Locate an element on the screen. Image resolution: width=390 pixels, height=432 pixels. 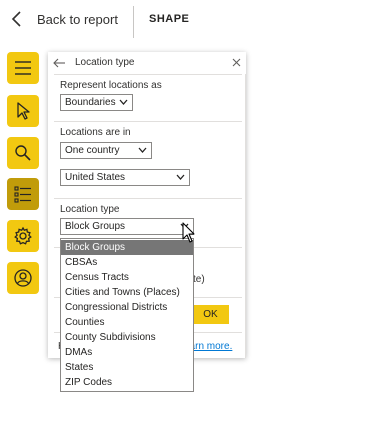
select-tool-button is located at coordinates (23, 111).